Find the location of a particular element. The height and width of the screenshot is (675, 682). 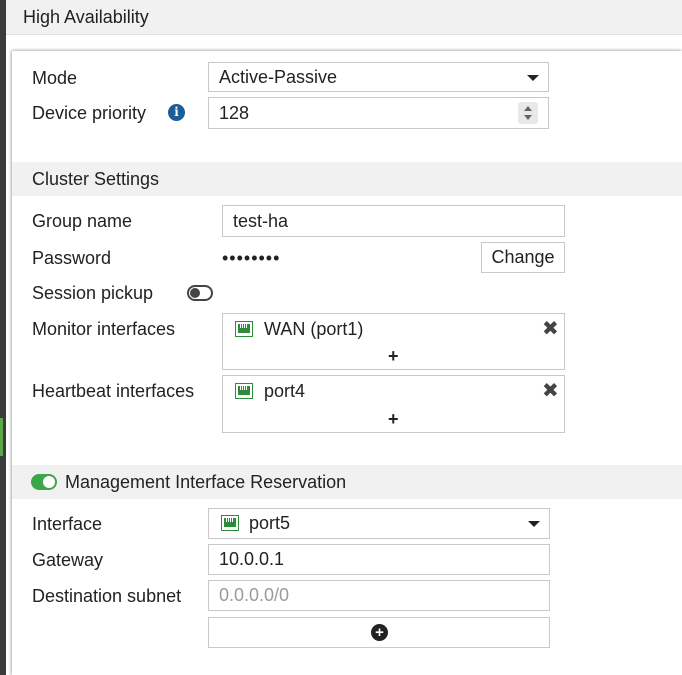

destination-subnet-label: Destination subnet is located at coordinates (107, 596).